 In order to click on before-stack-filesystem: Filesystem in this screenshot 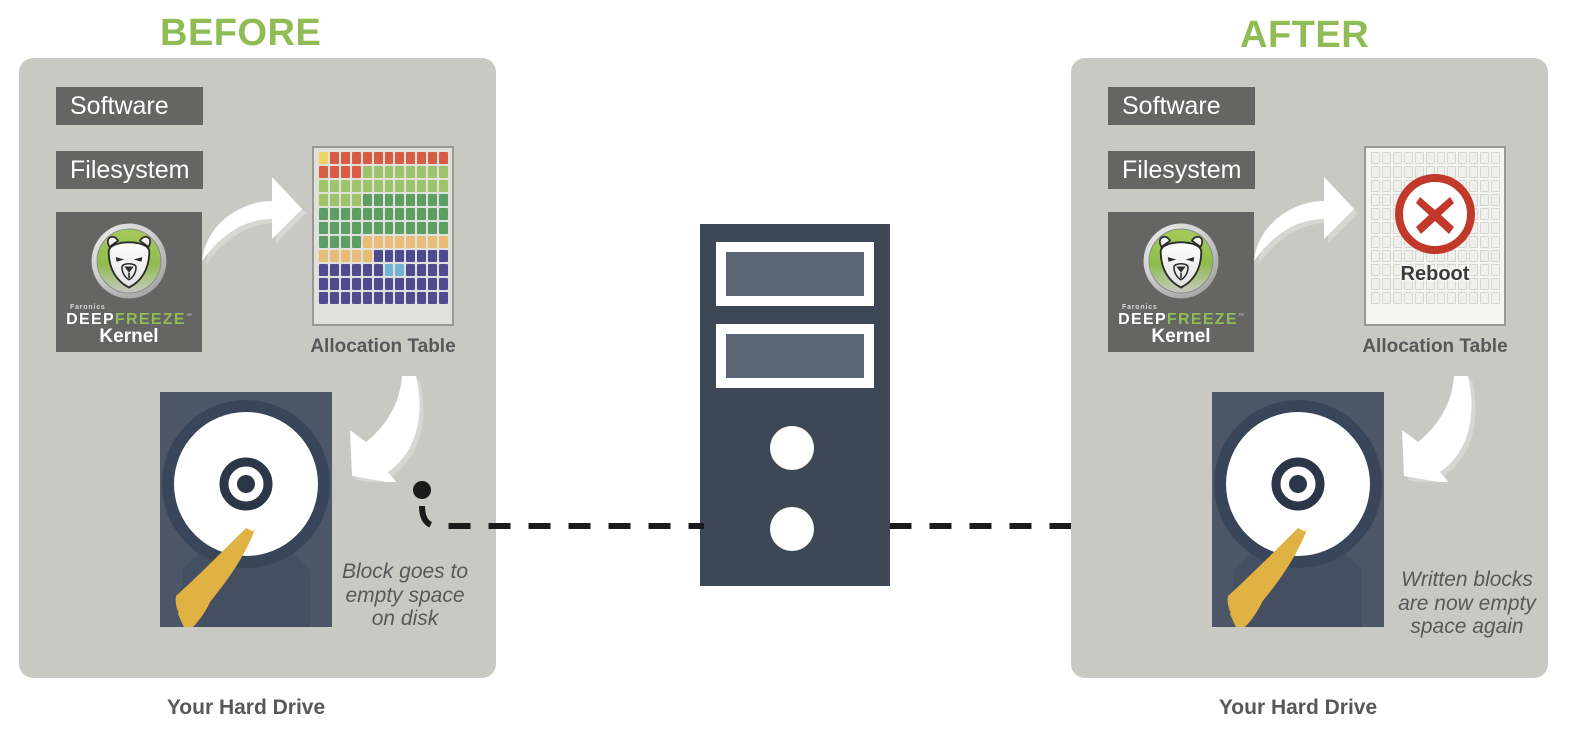, I will do `click(129, 170)`.